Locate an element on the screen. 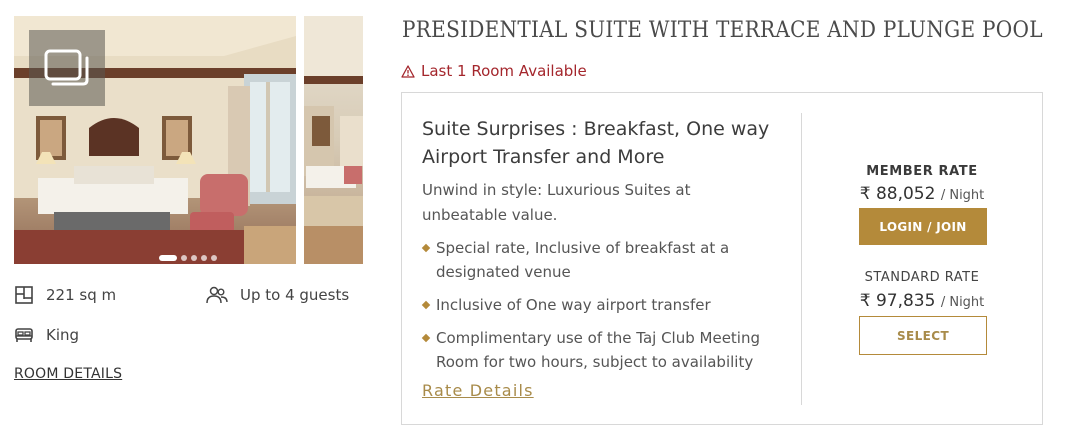 This screenshot has height=439, width=1065. member-rate-price: ₹ 88,052 / Night is located at coordinates (922, 194).